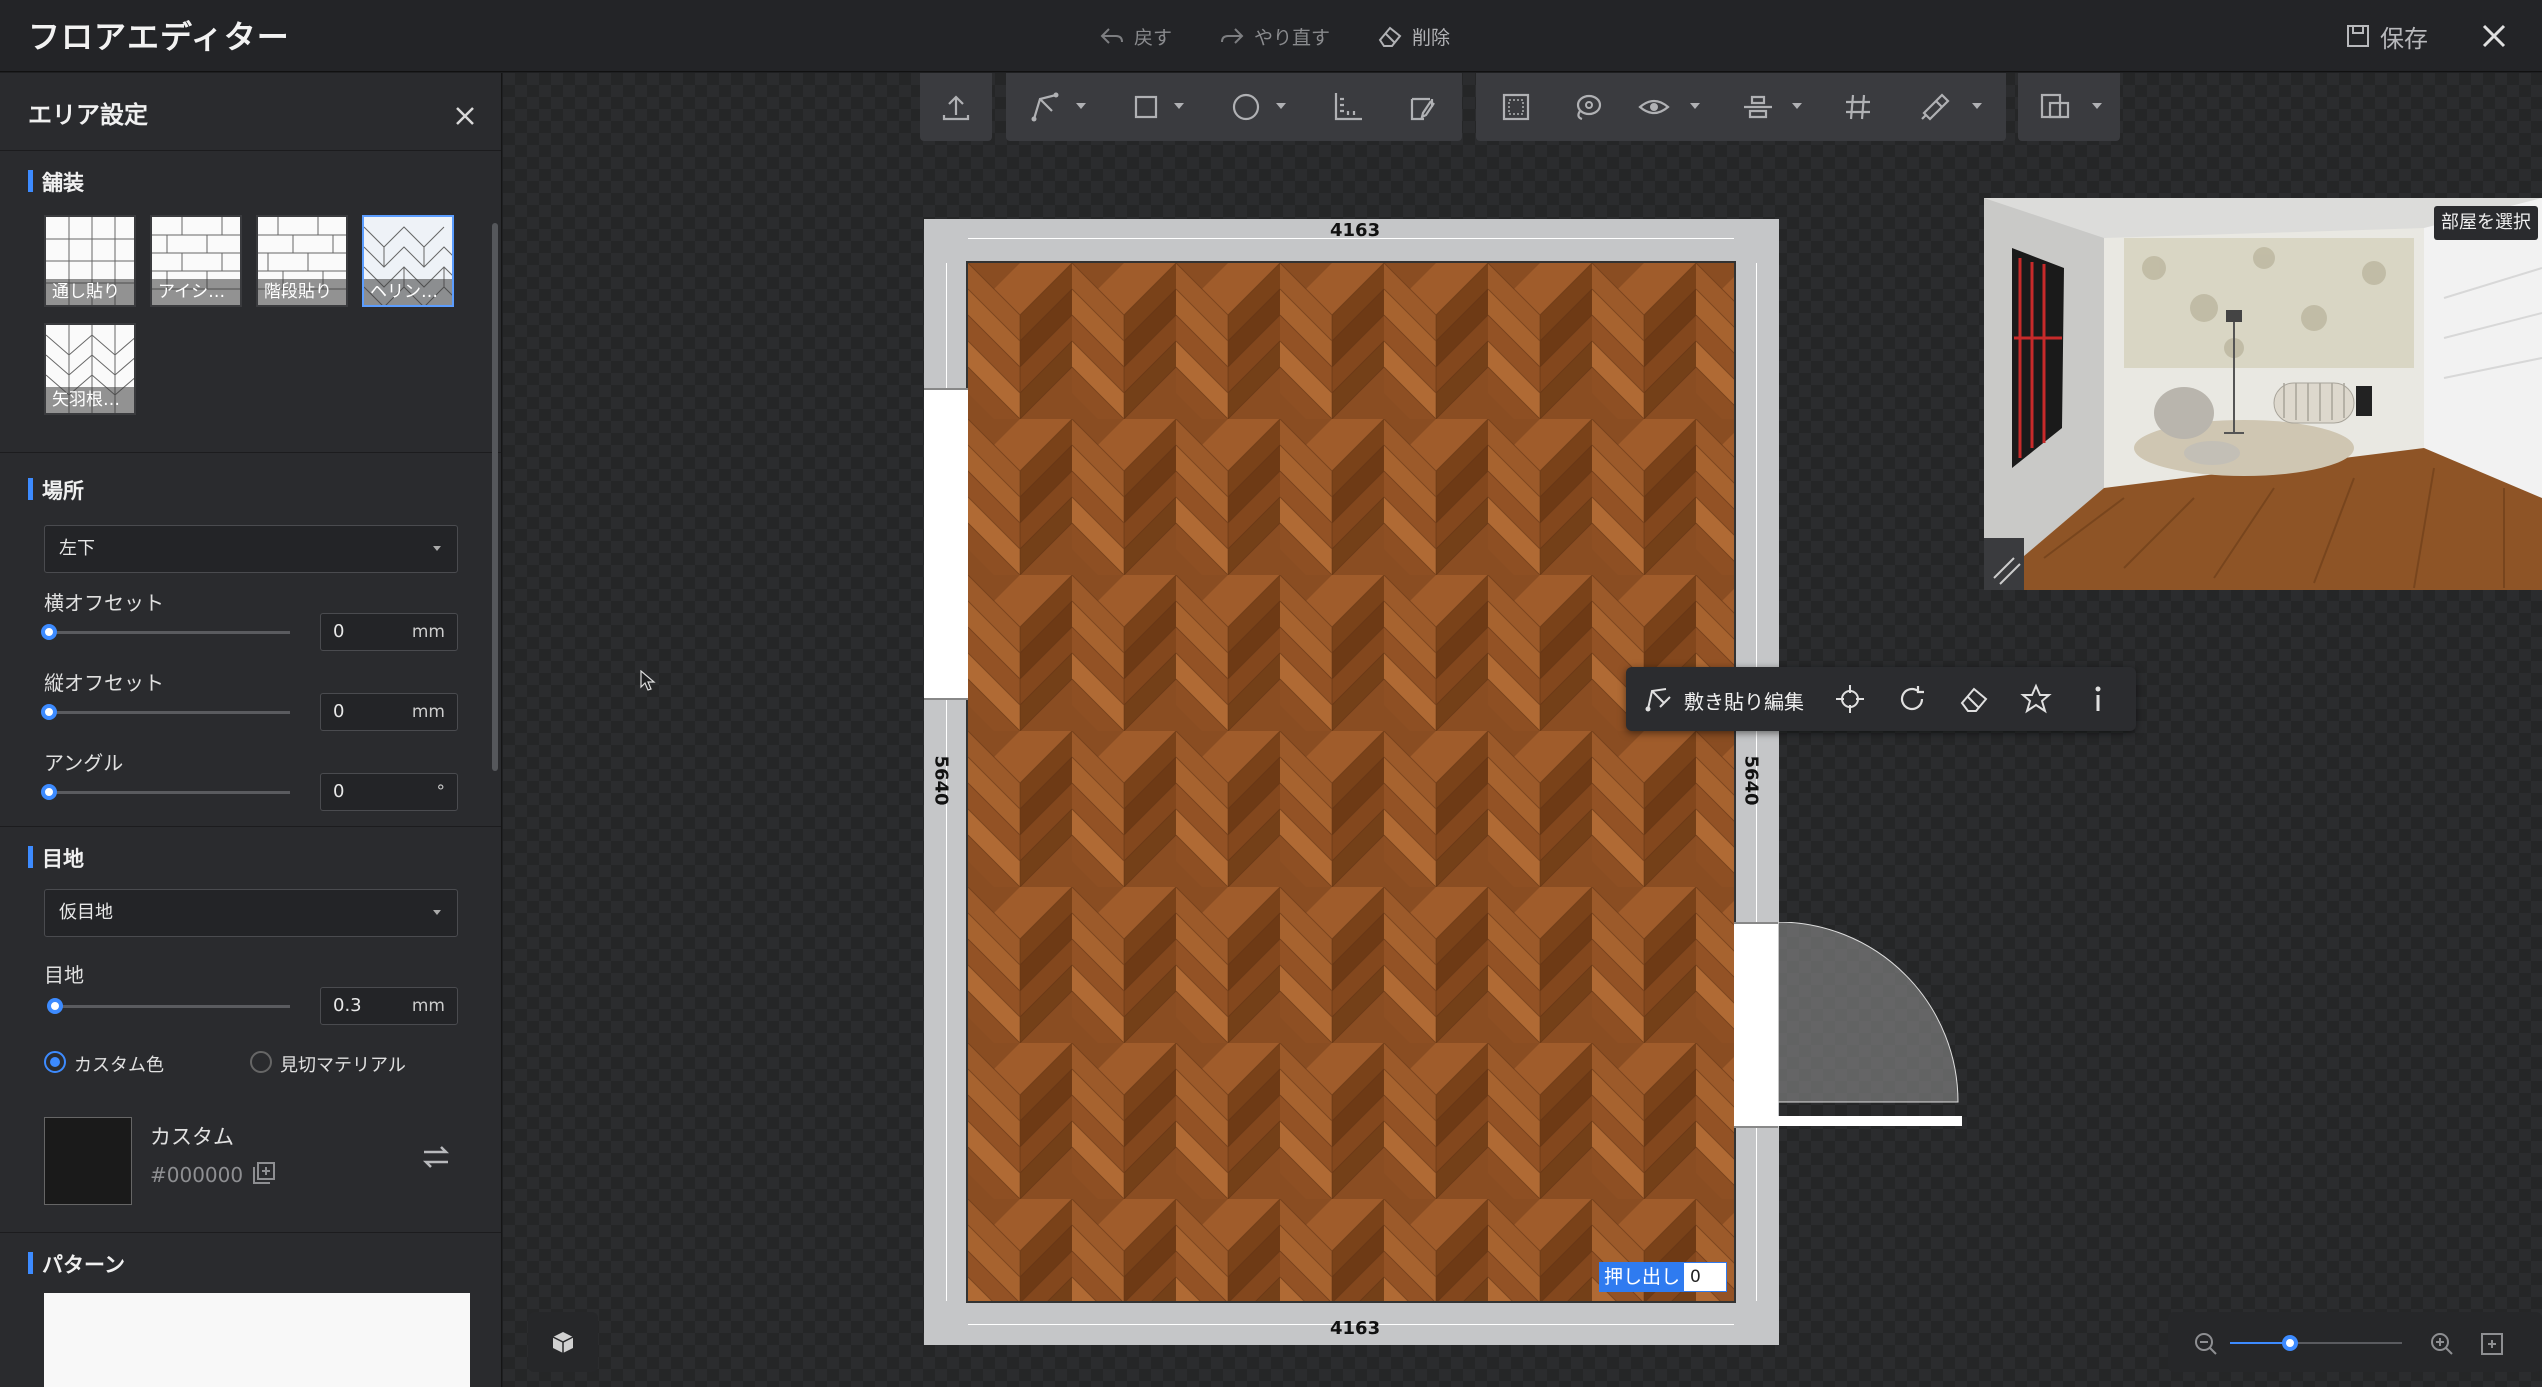 This screenshot has width=2542, height=1387. I want to click on panel-header: エリア設定, so click(250, 112).